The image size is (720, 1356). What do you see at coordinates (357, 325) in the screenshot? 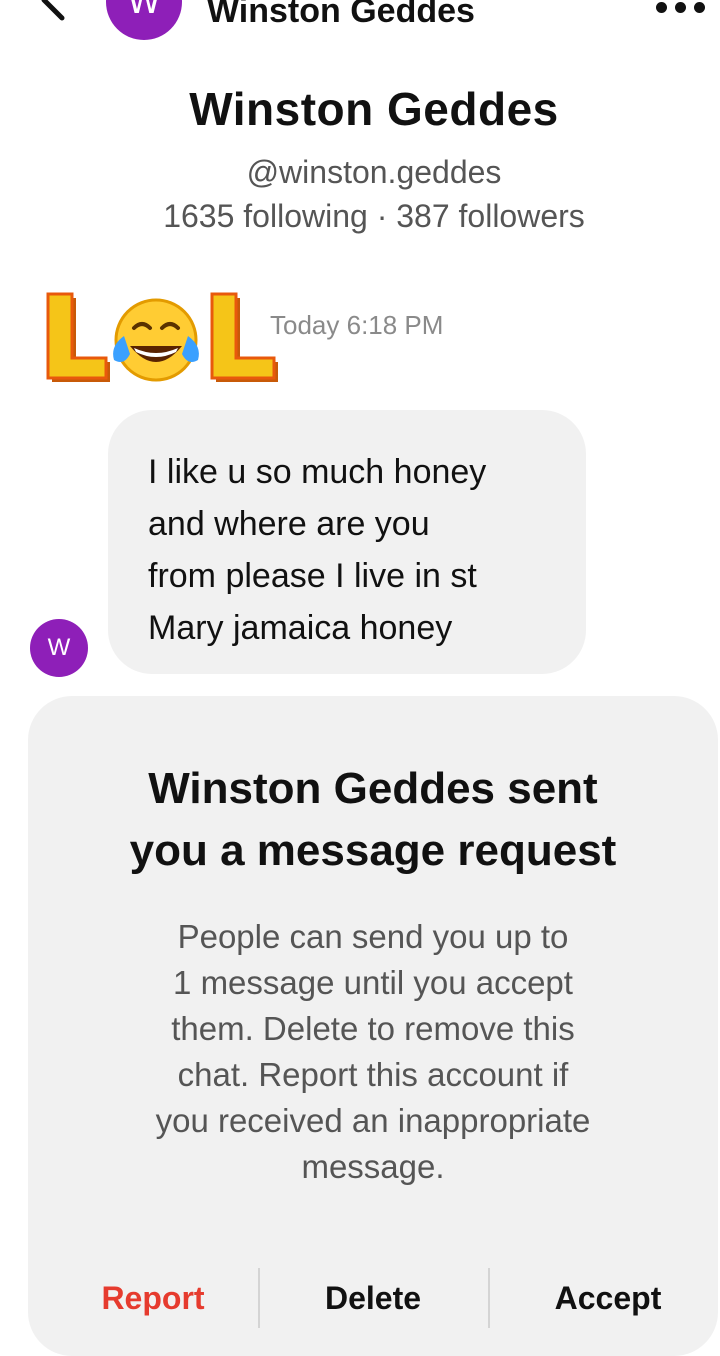
I see `message-timestamp: Today 6:18 PM` at bounding box center [357, 325].